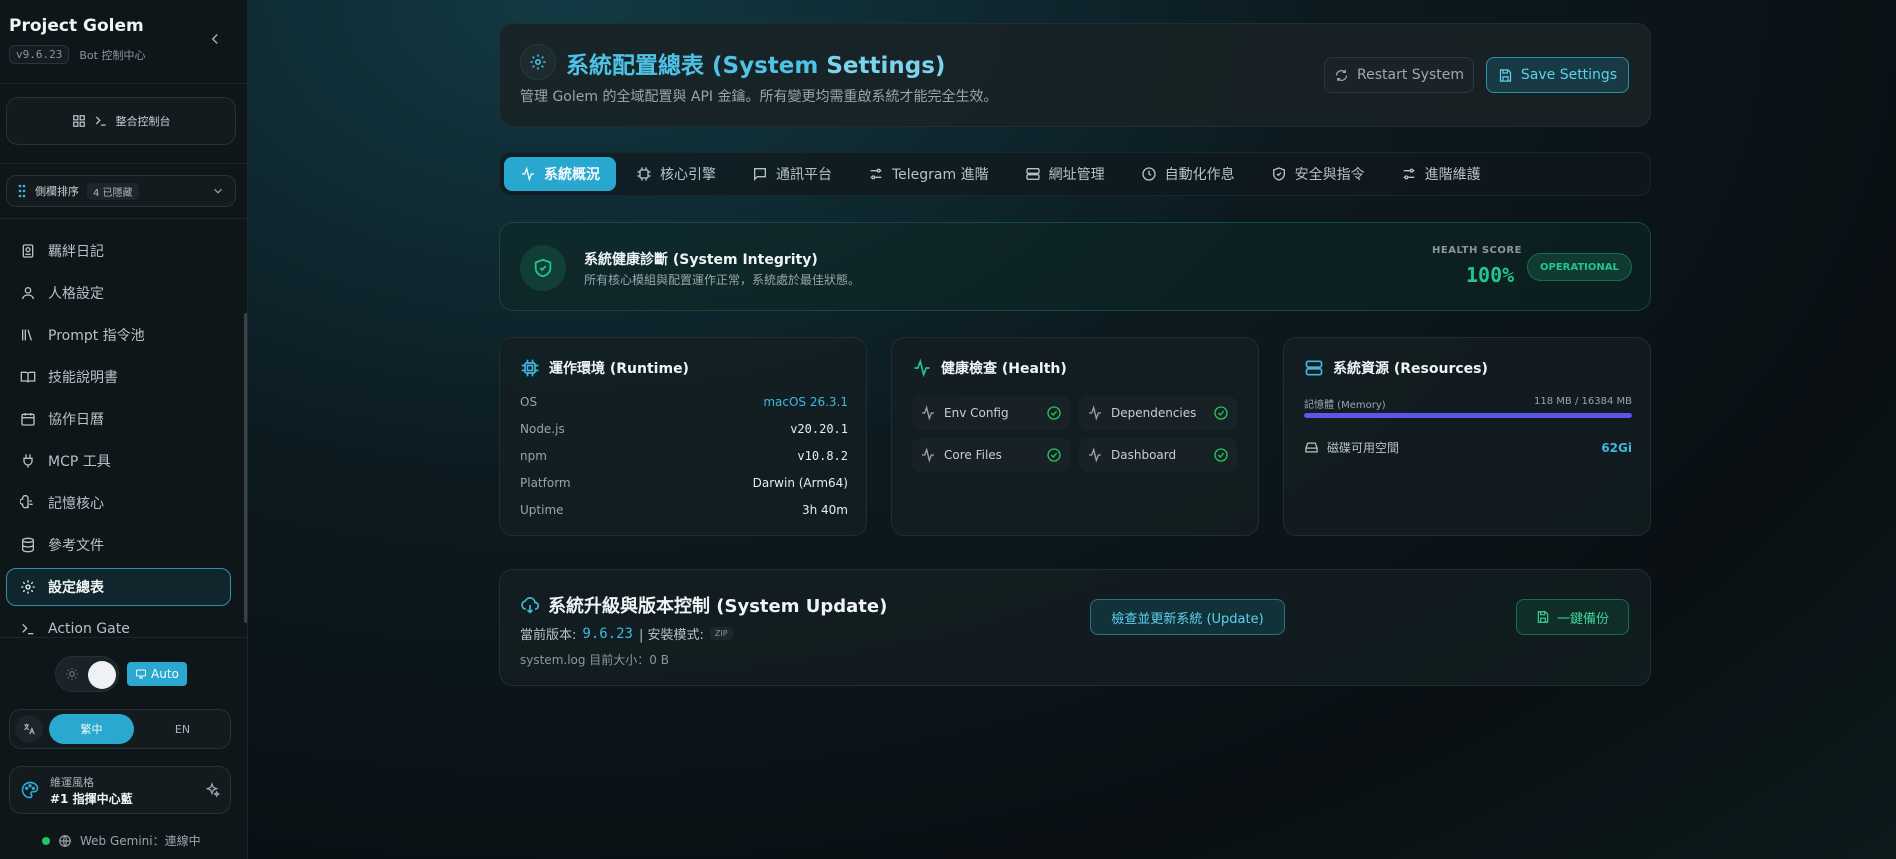 This screenshot has height=859, width=1896. What do you see at coordinates (28, 545) in the screenshot?
I see `database-icon` at bounding box center [28, 545].